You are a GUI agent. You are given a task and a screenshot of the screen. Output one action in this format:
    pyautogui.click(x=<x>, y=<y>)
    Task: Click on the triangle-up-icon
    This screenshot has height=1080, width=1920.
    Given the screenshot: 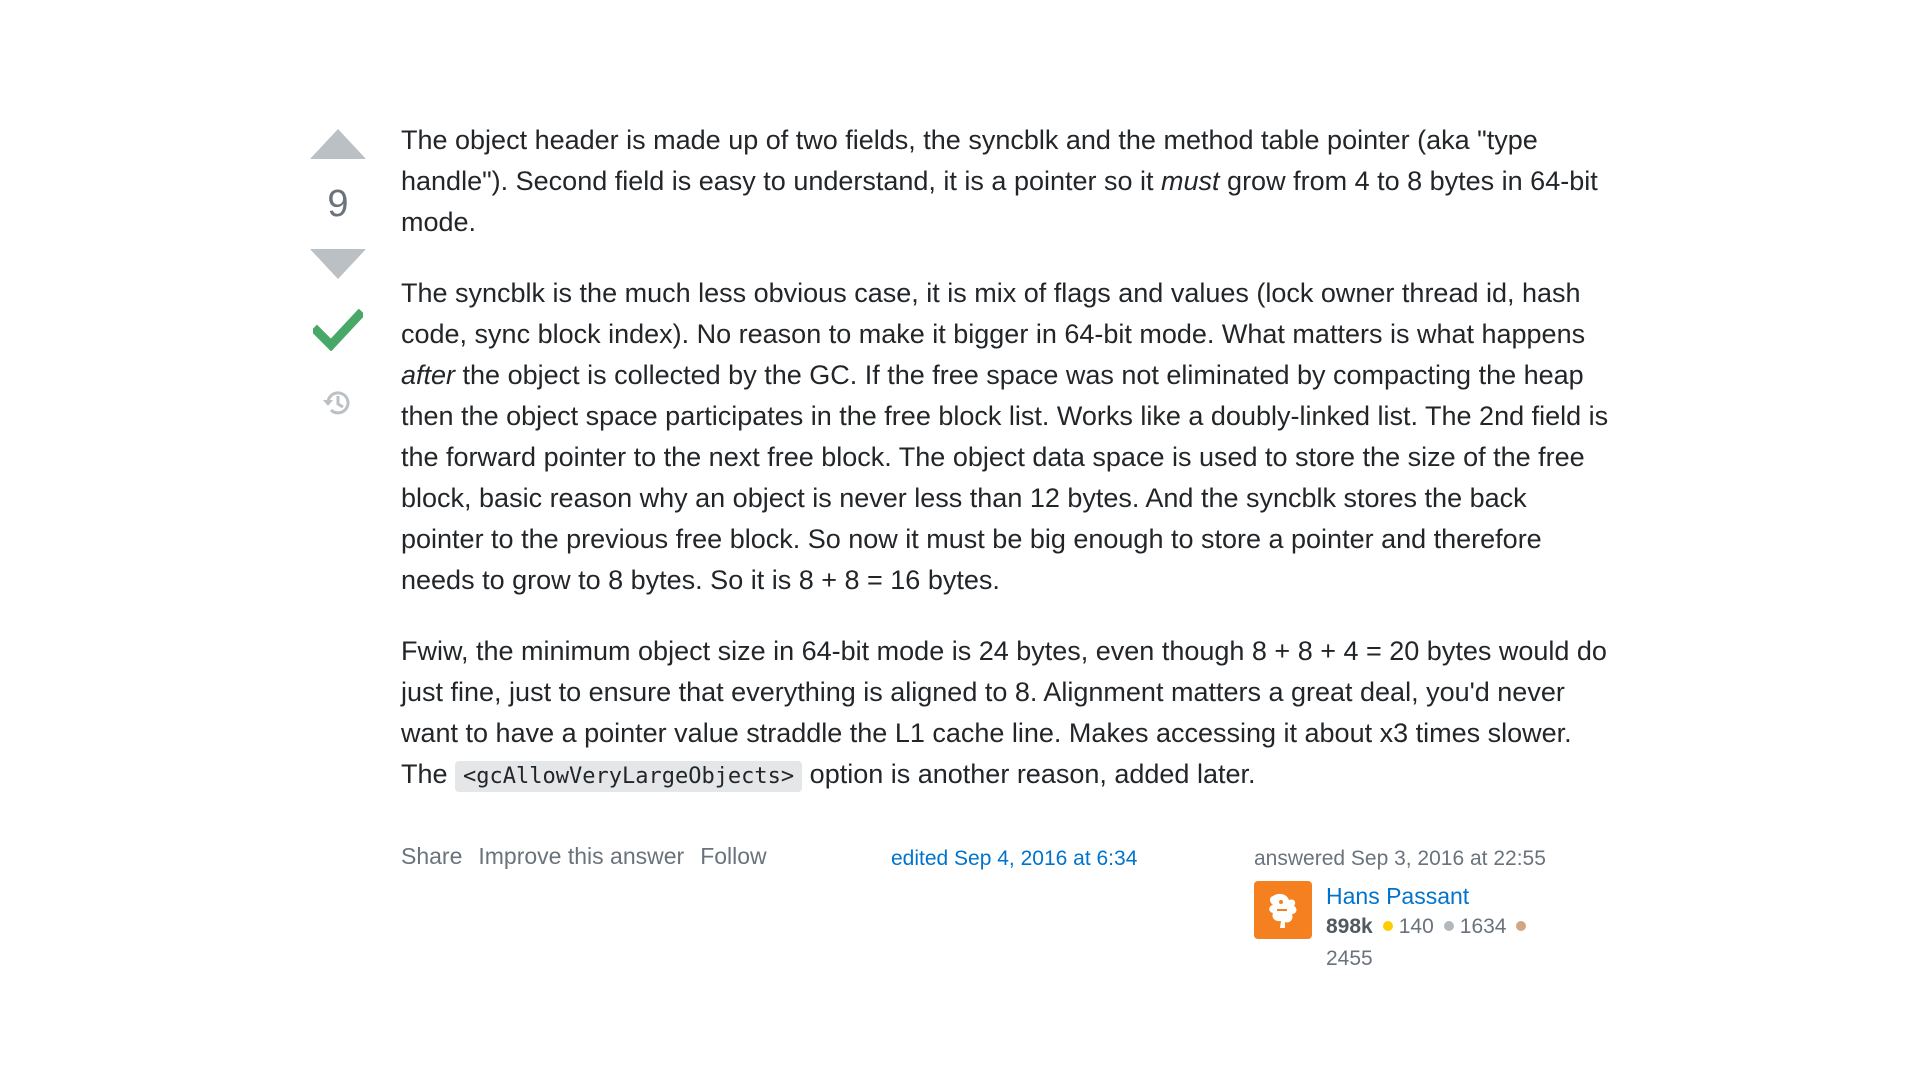 What is the action you would take?
    pyautogui.click(x=338, y=144)
    